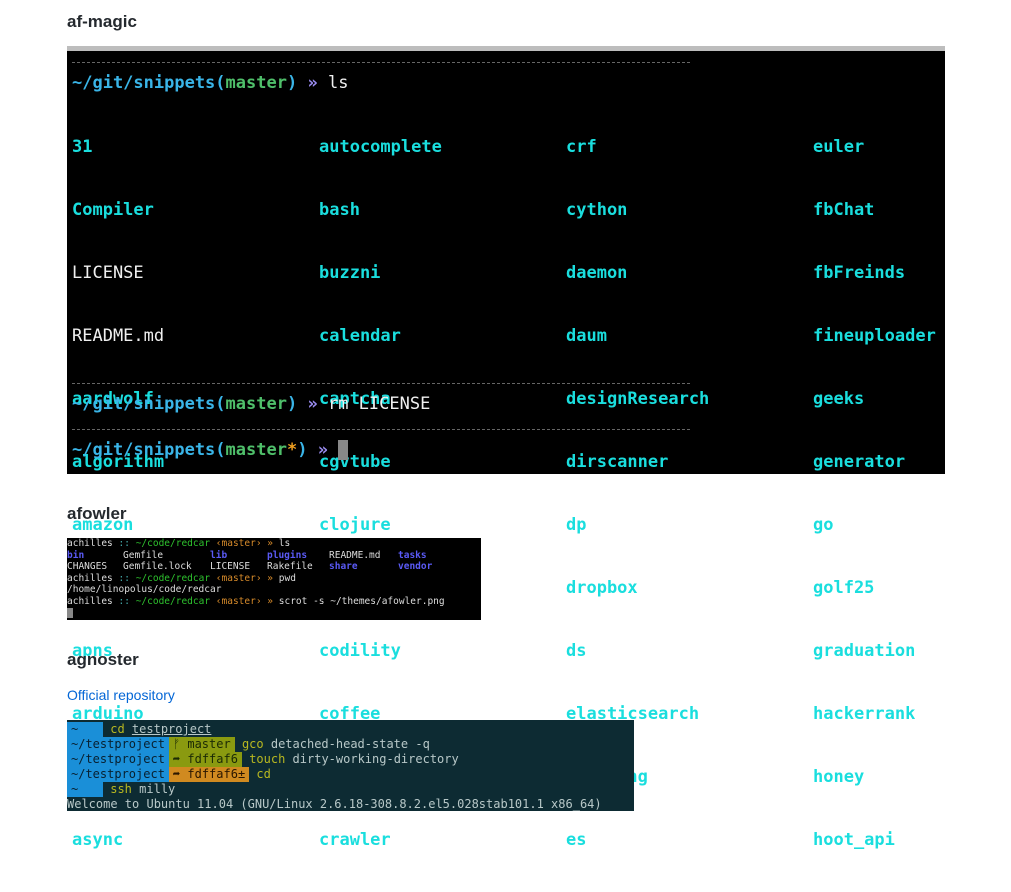 This screenshot has height=892, width=1011. What do you see at coordinates (121, 789) in the screenshot?
I see `agnoster-row: ~ ssh milly` at bounding box center [121, 789].